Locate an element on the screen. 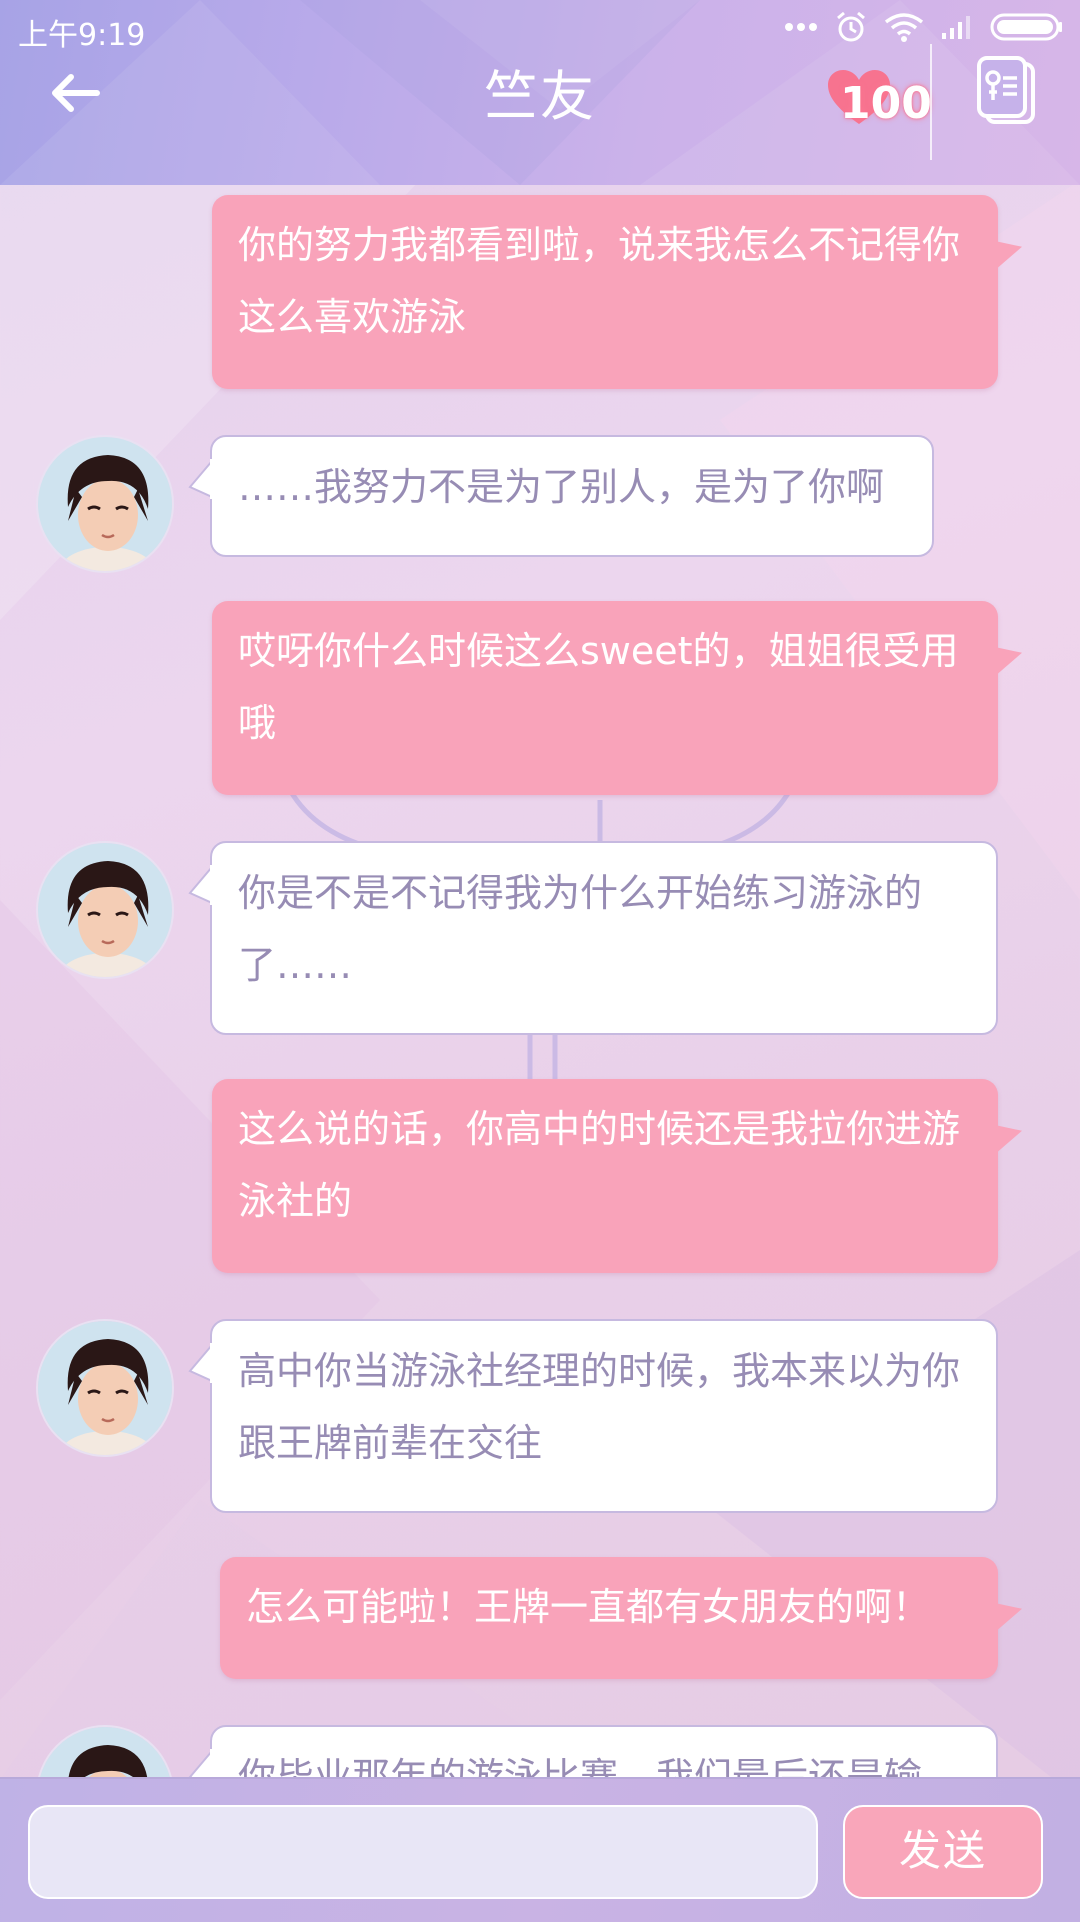 The height and width of the screenshot is (1922, 1080). profile-card-button is located at coordinates (1007, 92).